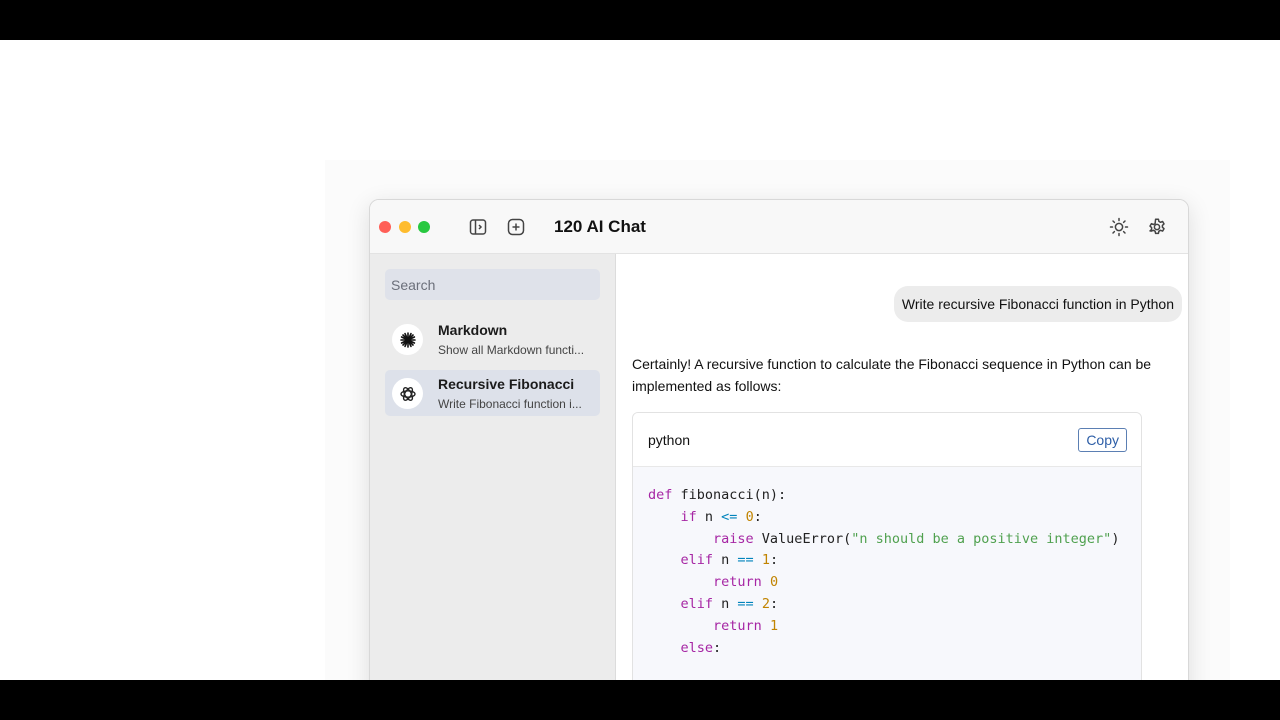  Describe the element at coordinates (424, 227) in the screenshot. I see `zoom-window-button` at that location.